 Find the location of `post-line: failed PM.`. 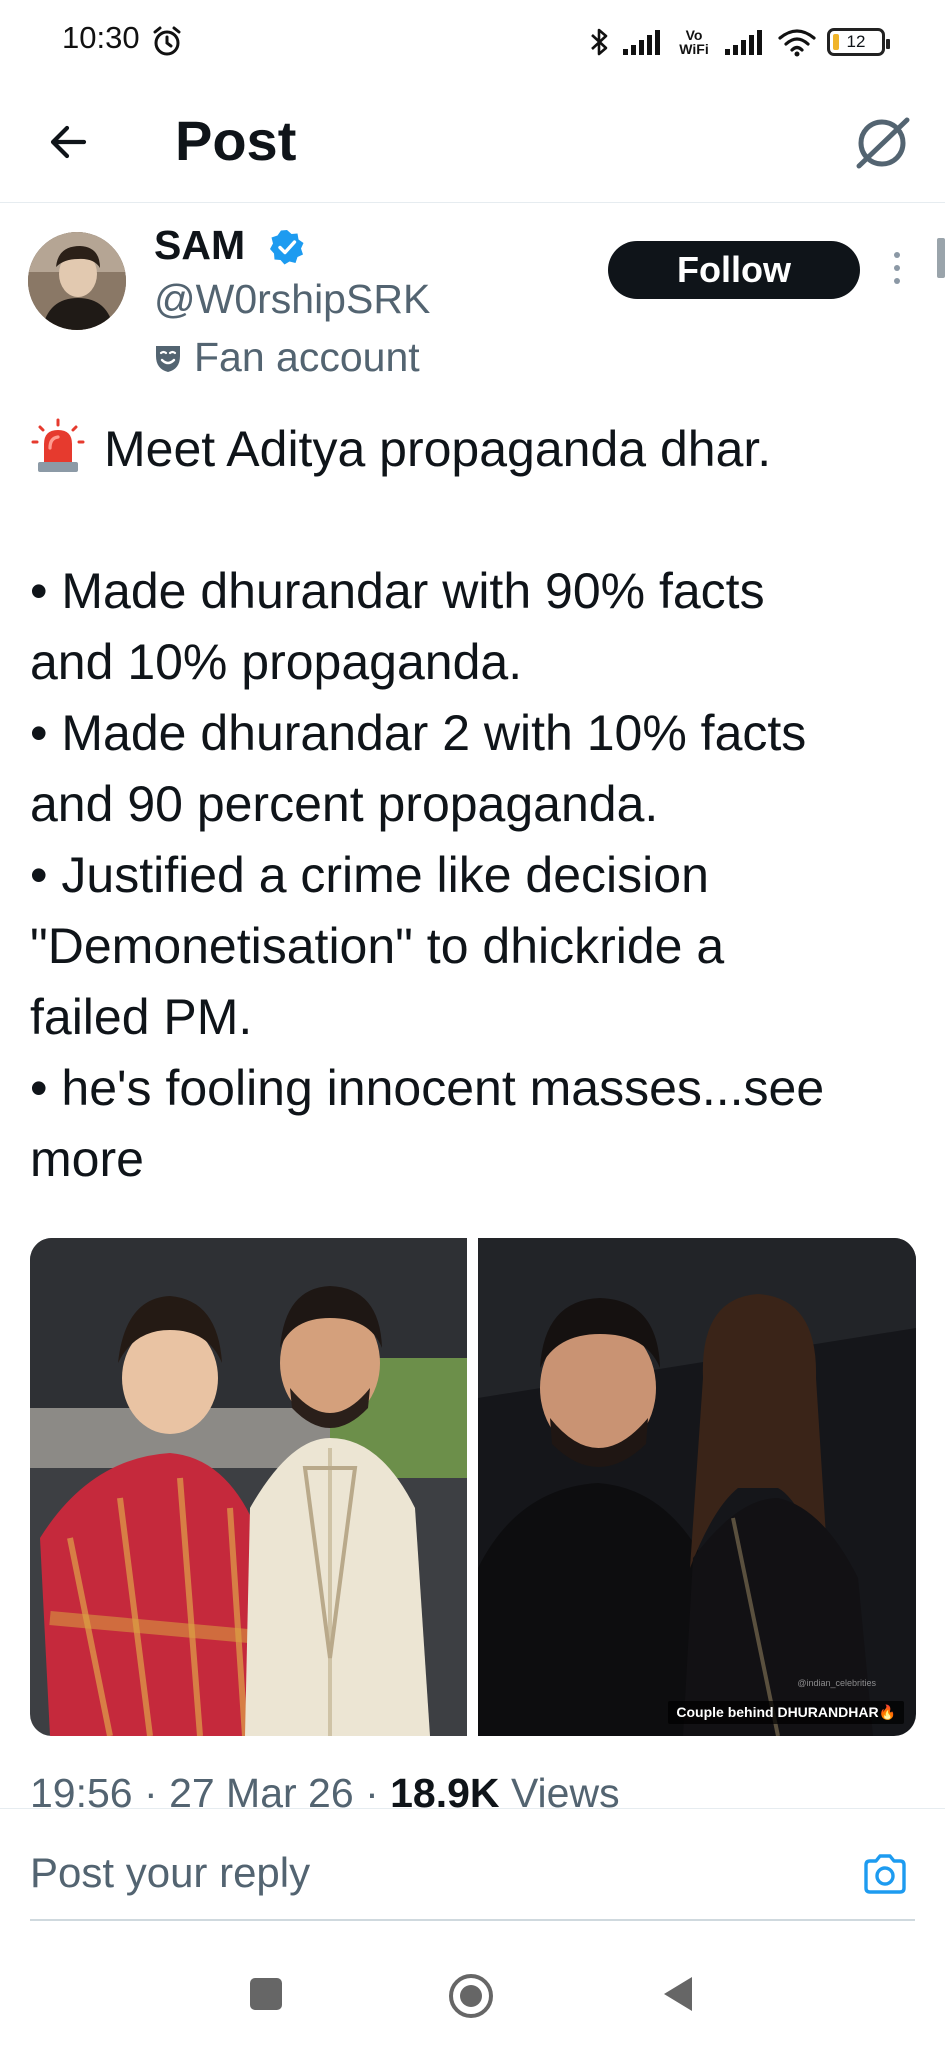

post-line: failed PM. is located at coordinates (141, 1017).